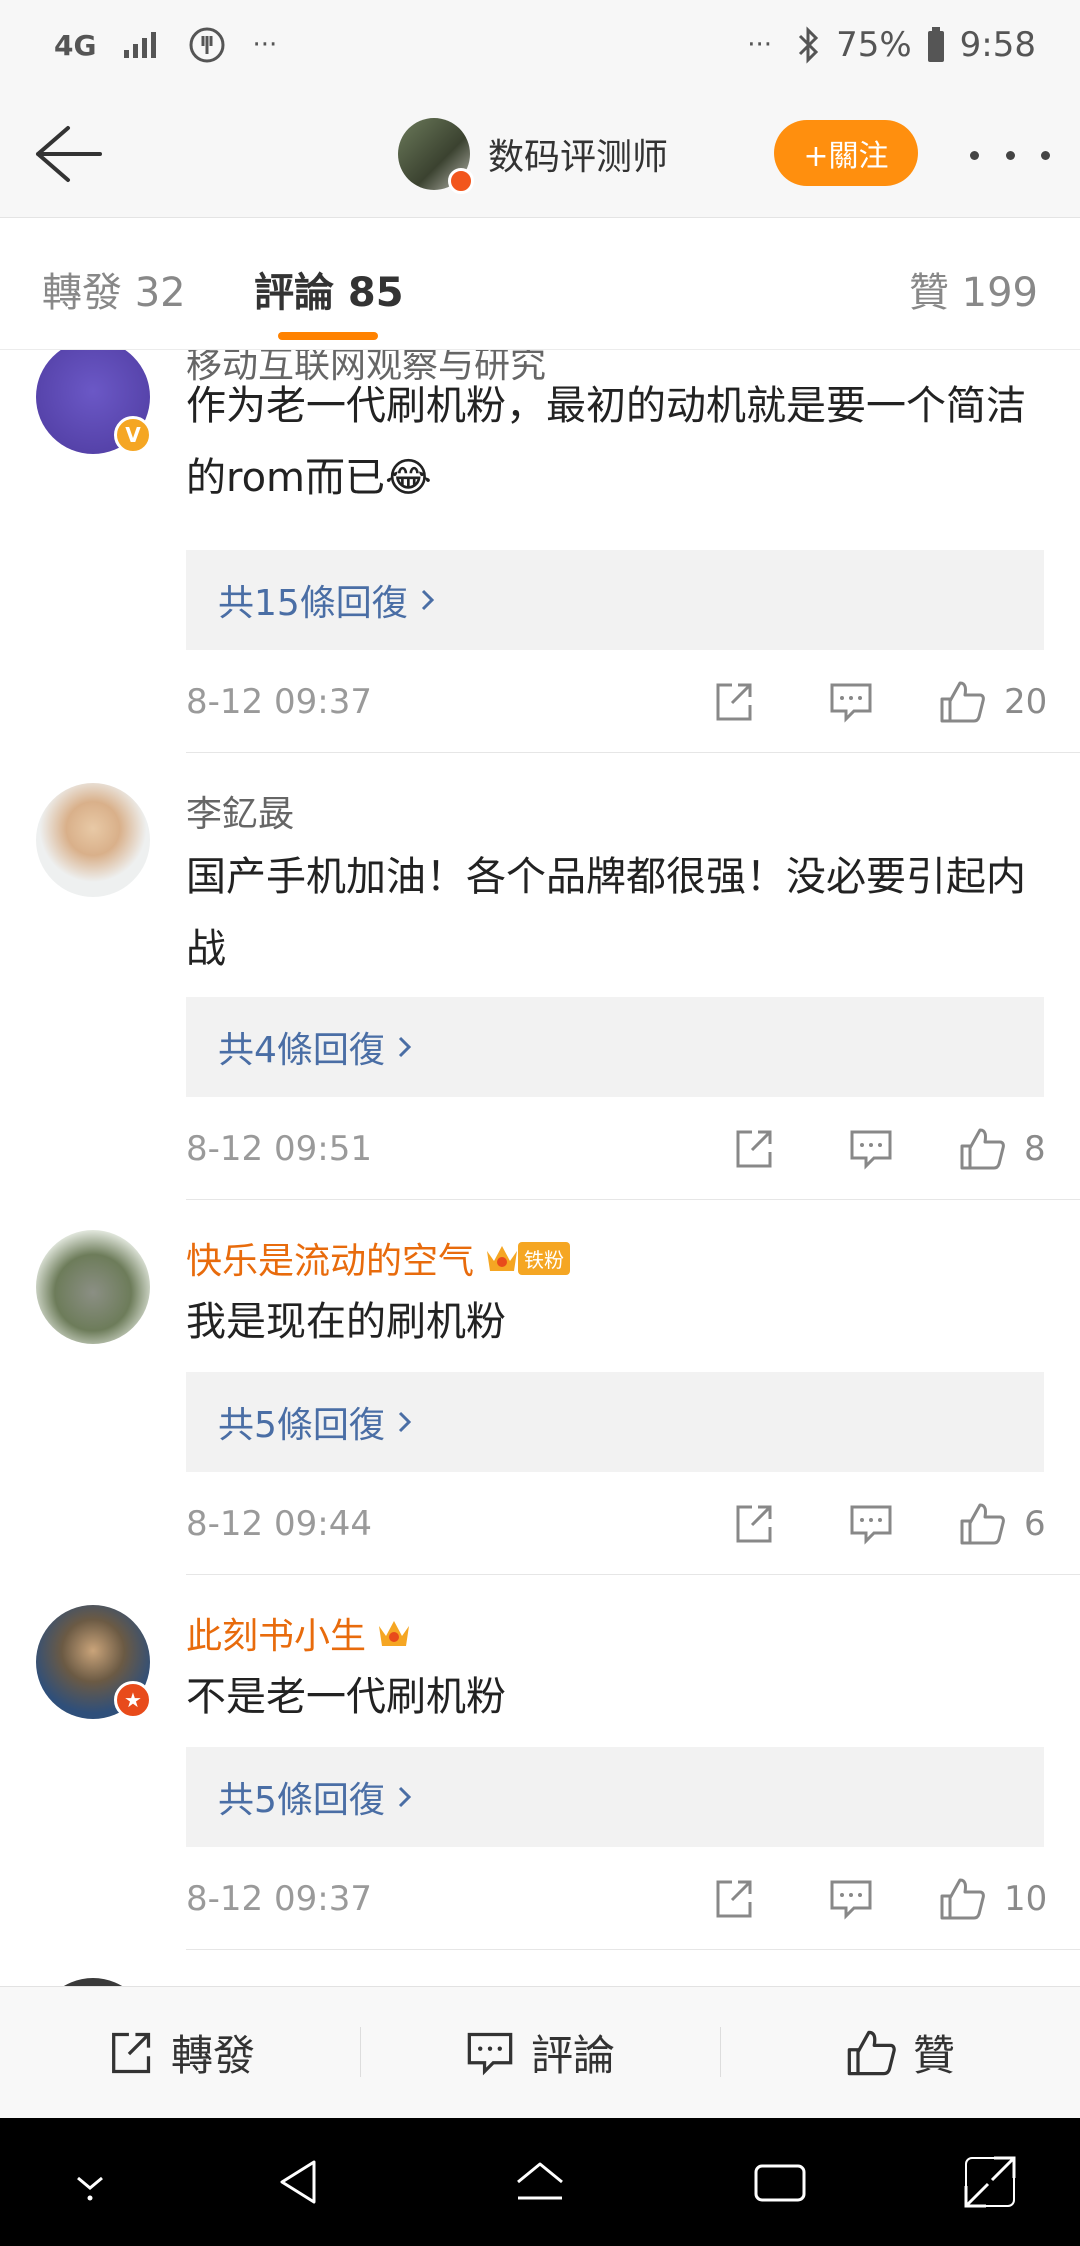 The image size is (1080, 2246). I want to click on account-info: 数码评测师, so click(533, 154).